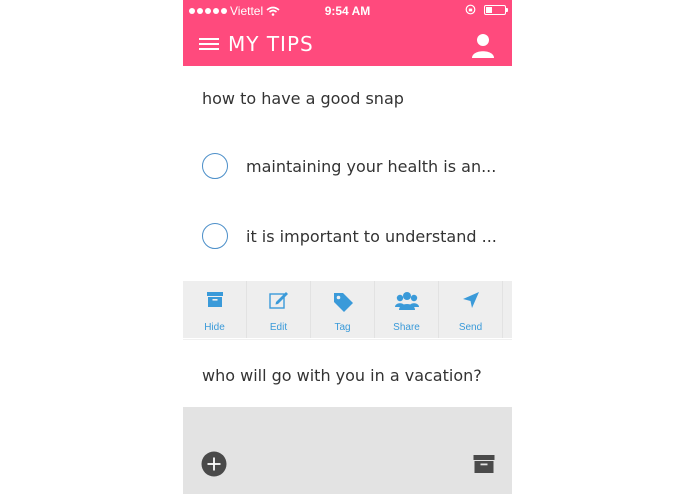 The image size is (695, 494). I want to click on page-title: MY TIPS, so click(271, 44).